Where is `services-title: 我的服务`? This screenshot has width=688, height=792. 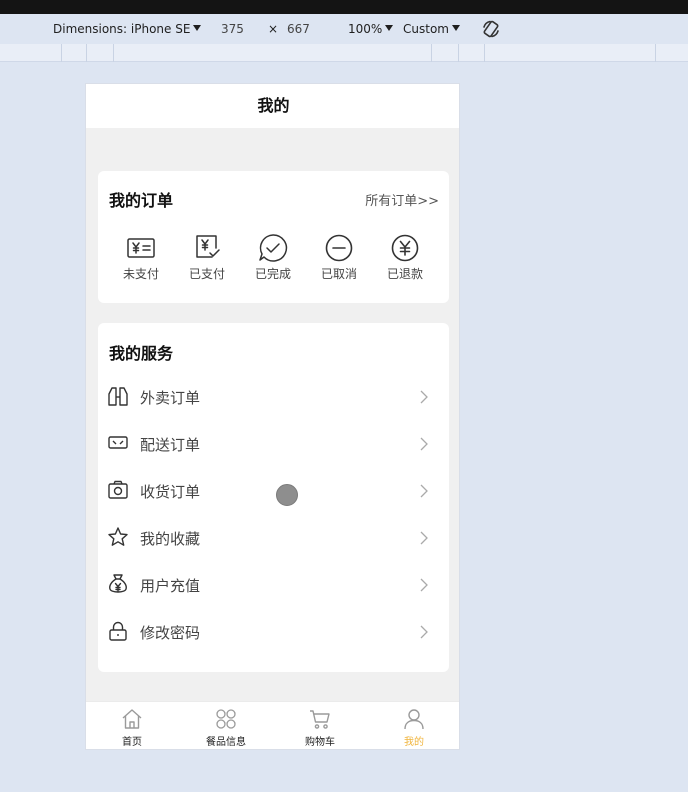
services-title: 我的服务 is located at coordinates (141, 353).